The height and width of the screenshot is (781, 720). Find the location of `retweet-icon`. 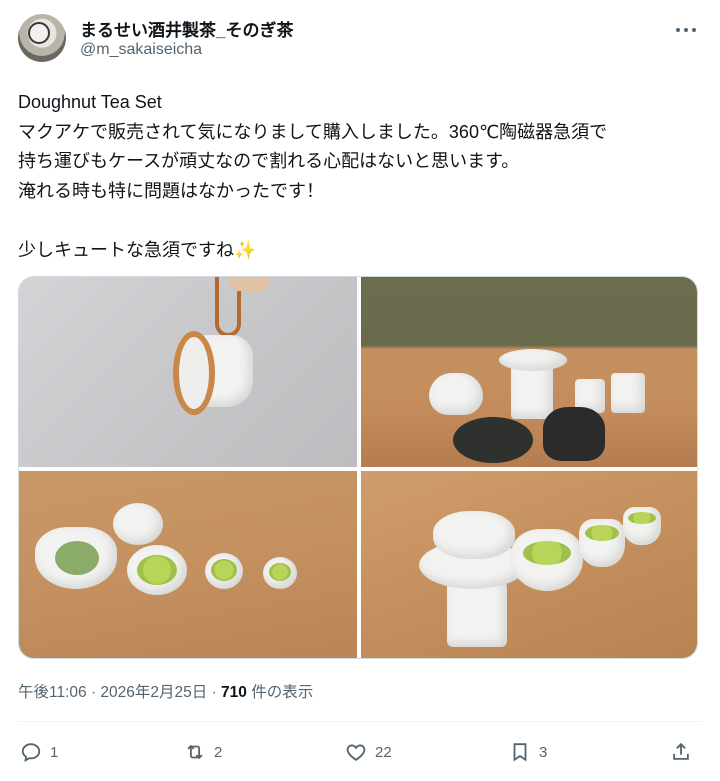

retweet-icon is located at coordinates (195, 752).